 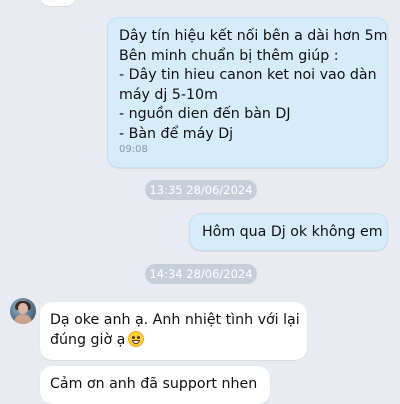 I want to click on grinning-face-emoji-icon, so click(x=136, y=338).